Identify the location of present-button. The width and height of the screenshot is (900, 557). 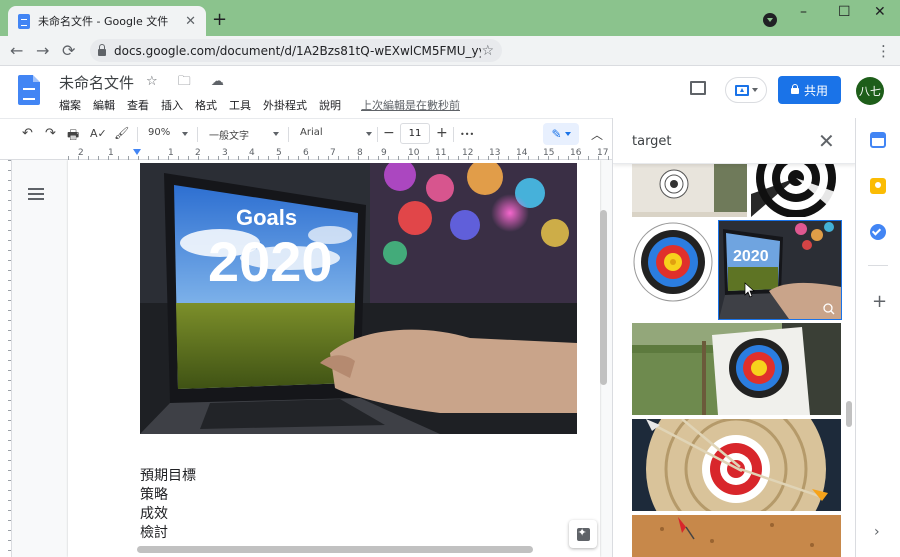
(746, 90).